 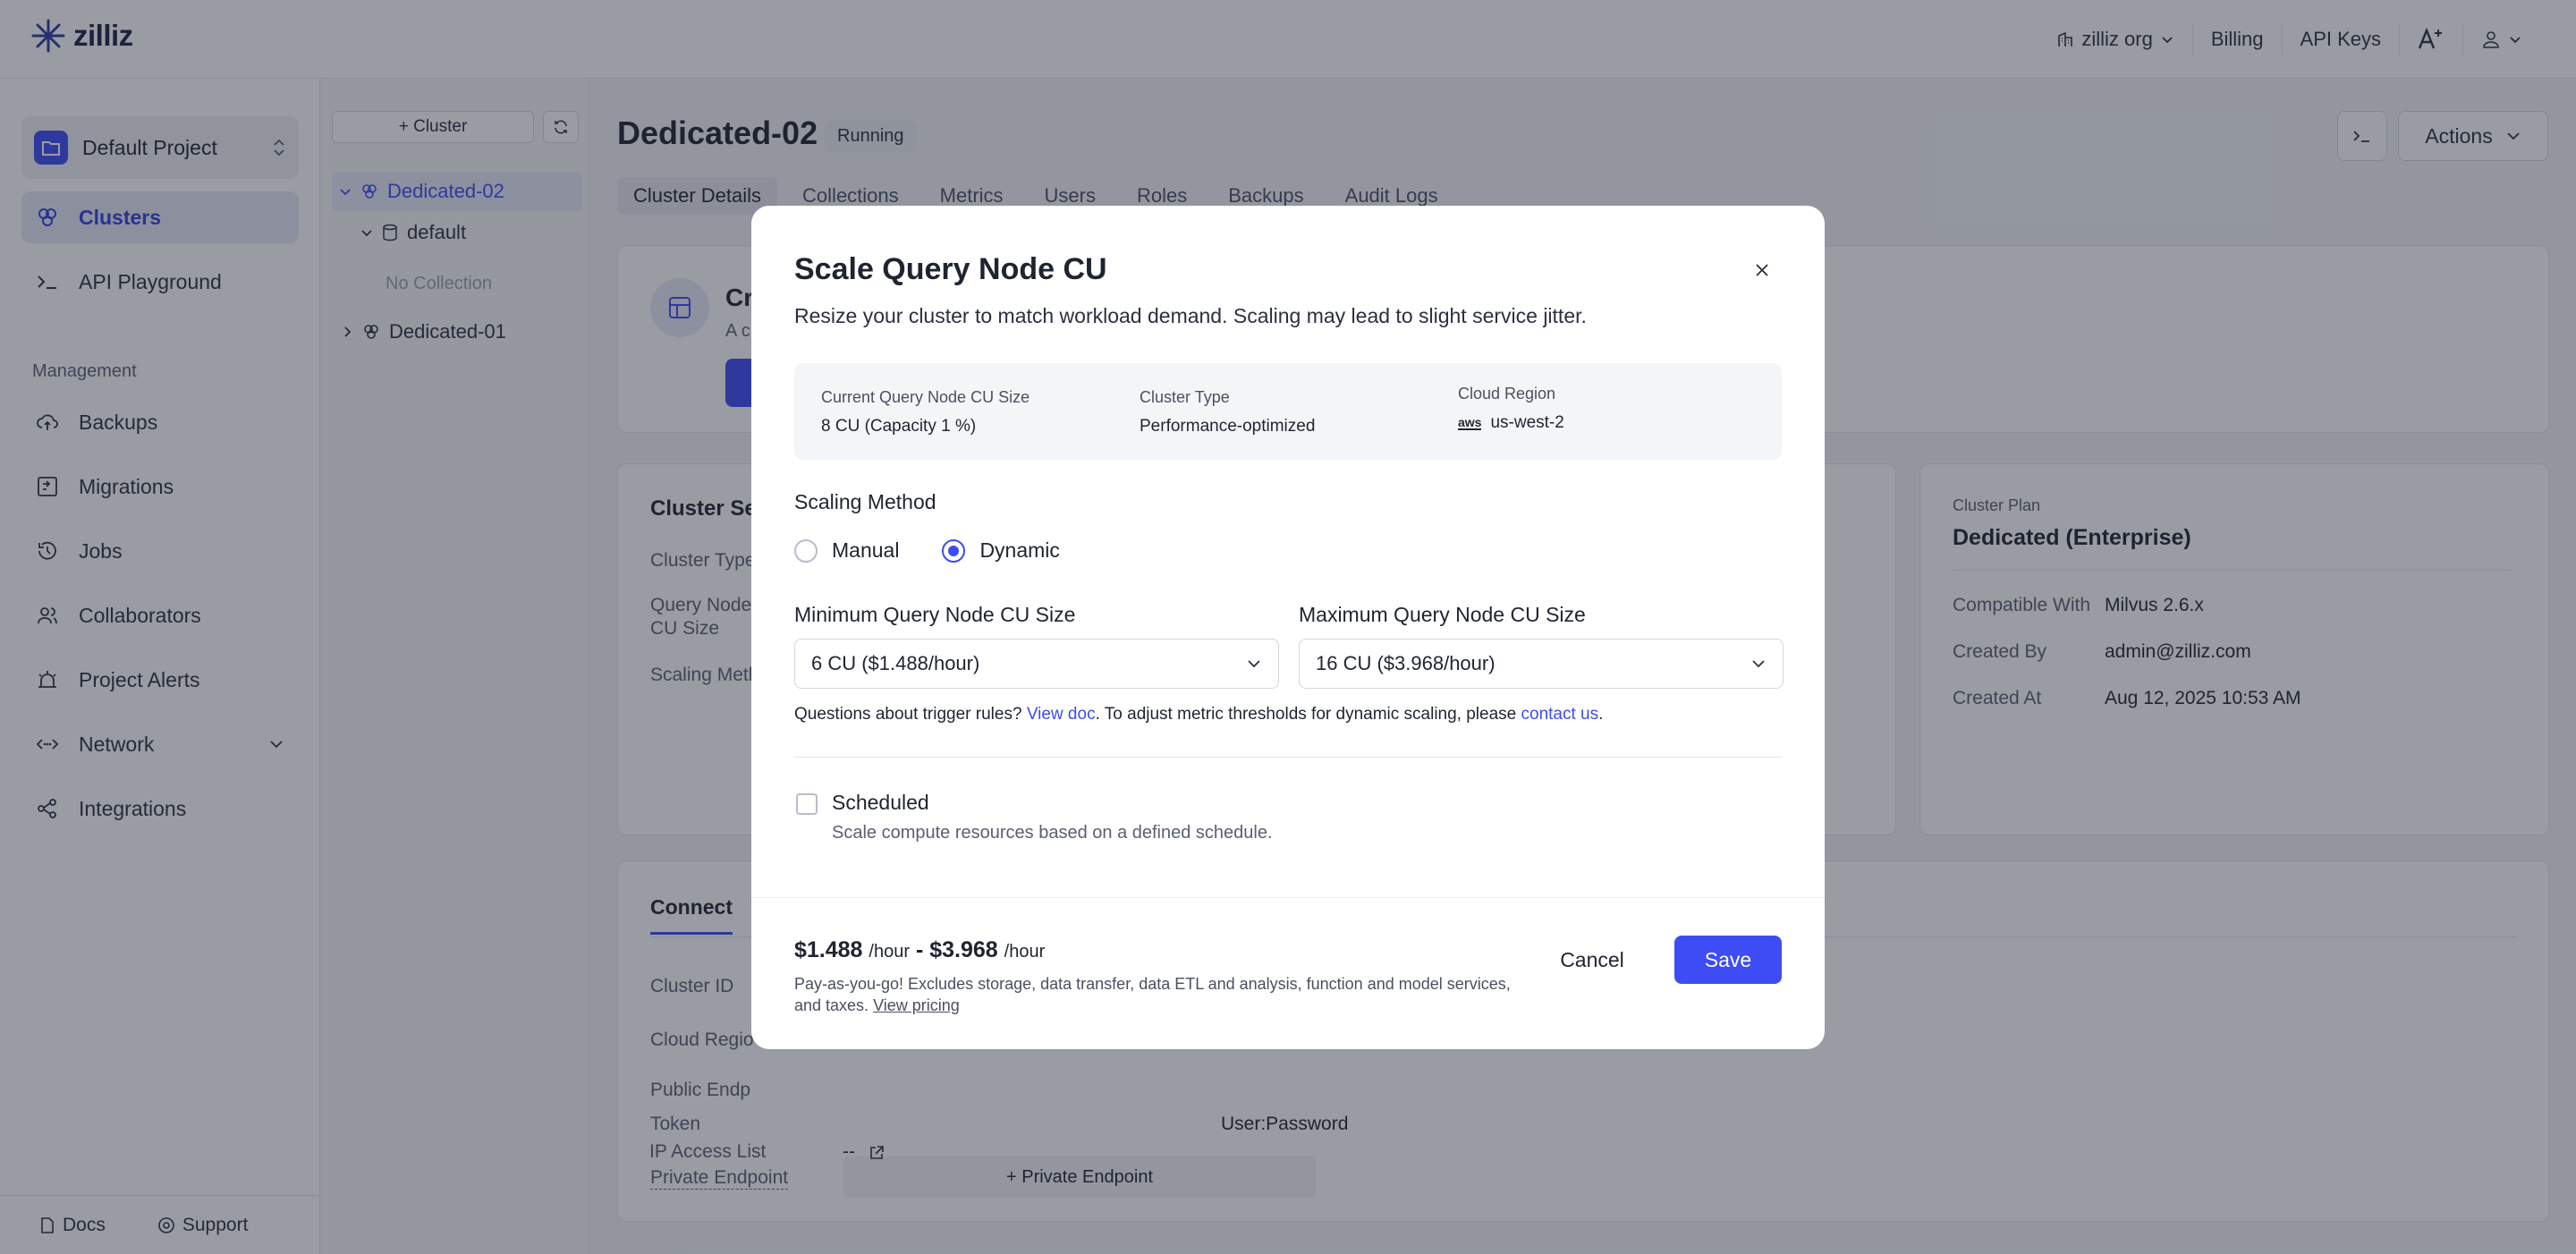 I want to click on manual-radio, so click(x=806, y=550).